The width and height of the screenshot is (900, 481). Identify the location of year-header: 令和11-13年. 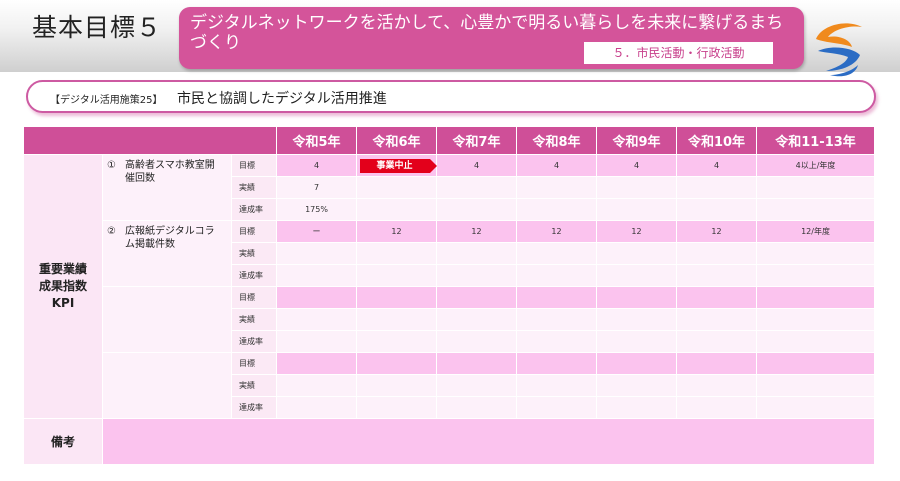
(816, 141).